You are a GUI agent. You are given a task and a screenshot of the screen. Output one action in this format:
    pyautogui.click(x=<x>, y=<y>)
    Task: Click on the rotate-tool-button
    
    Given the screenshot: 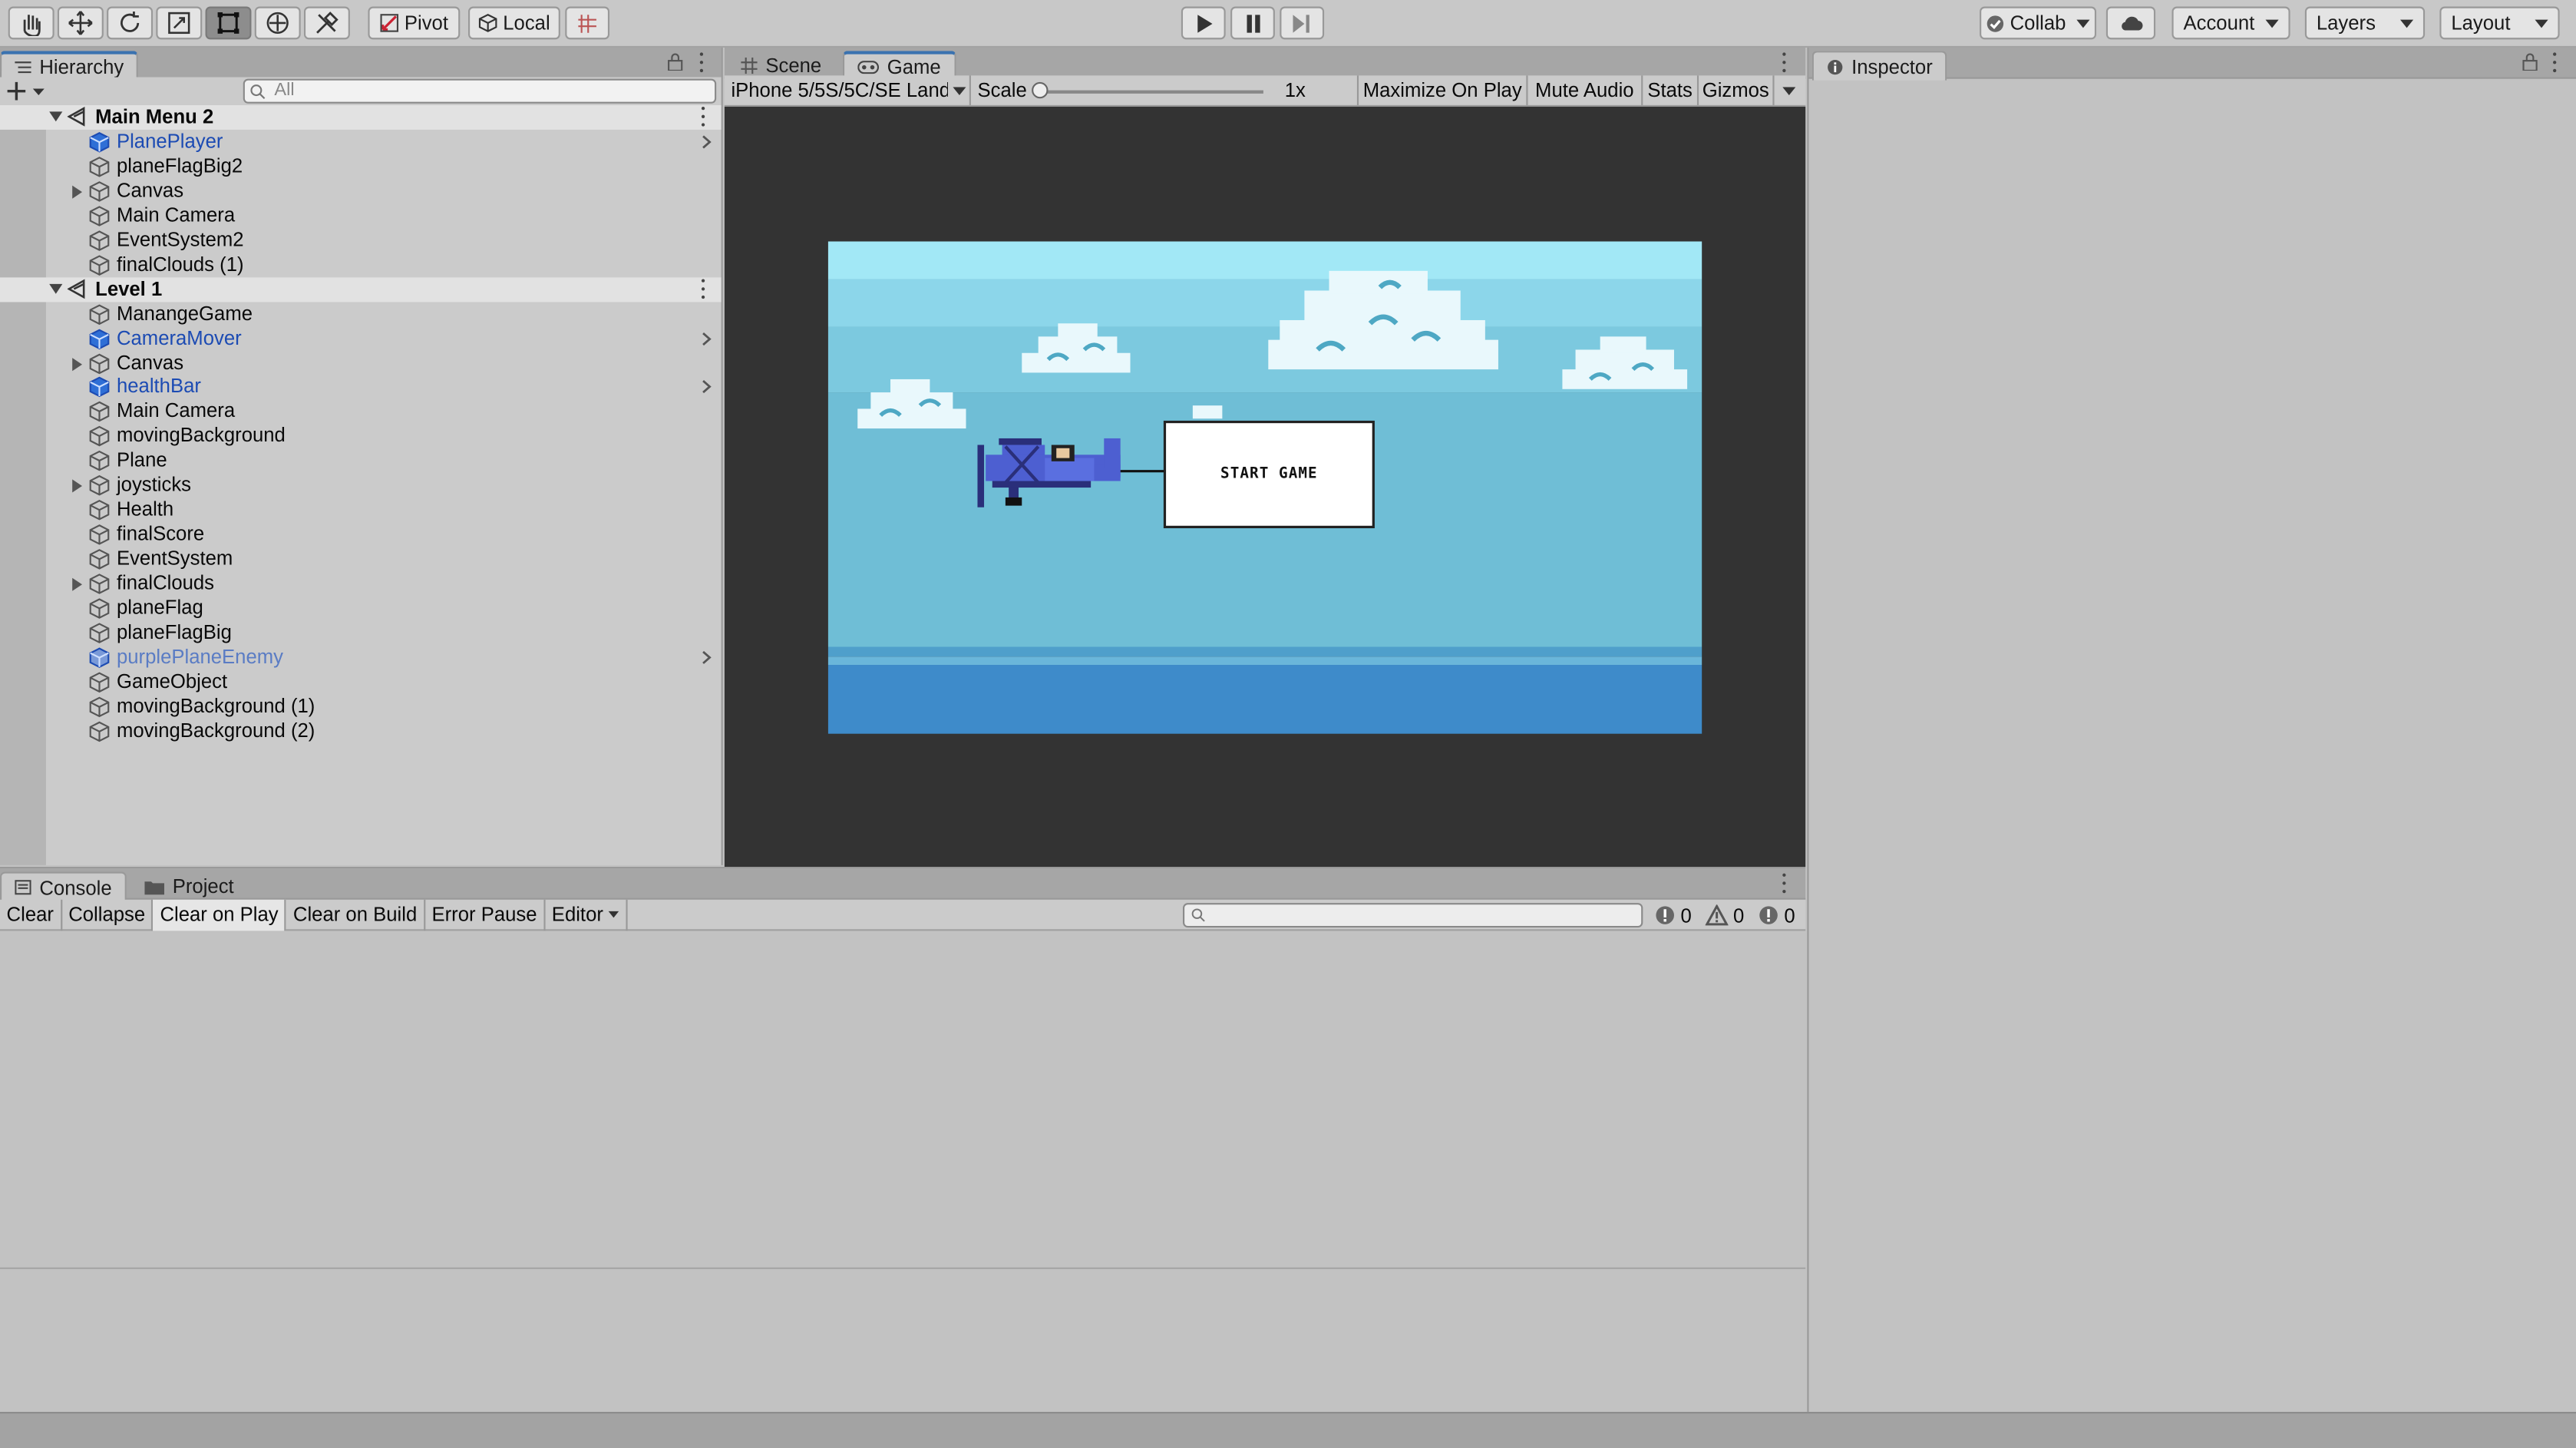 What is the action you would take?
    pyautogui.click(x=130, y=23)
    